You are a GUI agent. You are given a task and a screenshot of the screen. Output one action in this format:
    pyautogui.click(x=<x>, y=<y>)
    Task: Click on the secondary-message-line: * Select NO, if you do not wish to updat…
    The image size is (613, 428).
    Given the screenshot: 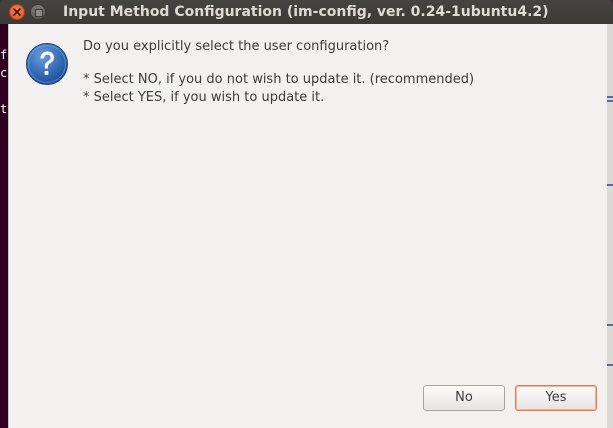 What is the action you would take?
    pyautogui.click(x=279, y=79)
    